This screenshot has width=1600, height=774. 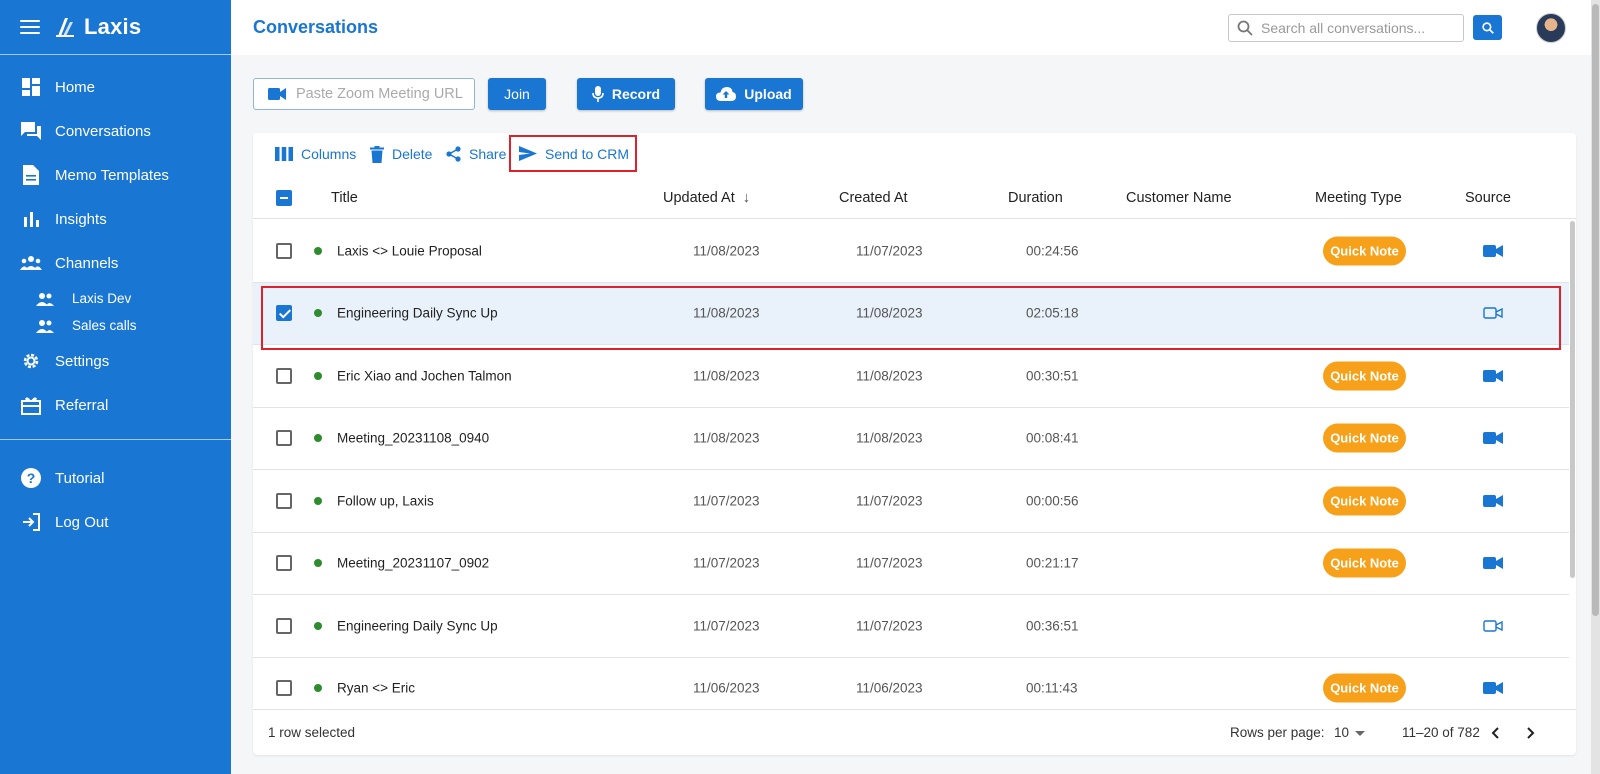 I want to click on row-title: Ryan <> Eric, so click(x=376, y=688).